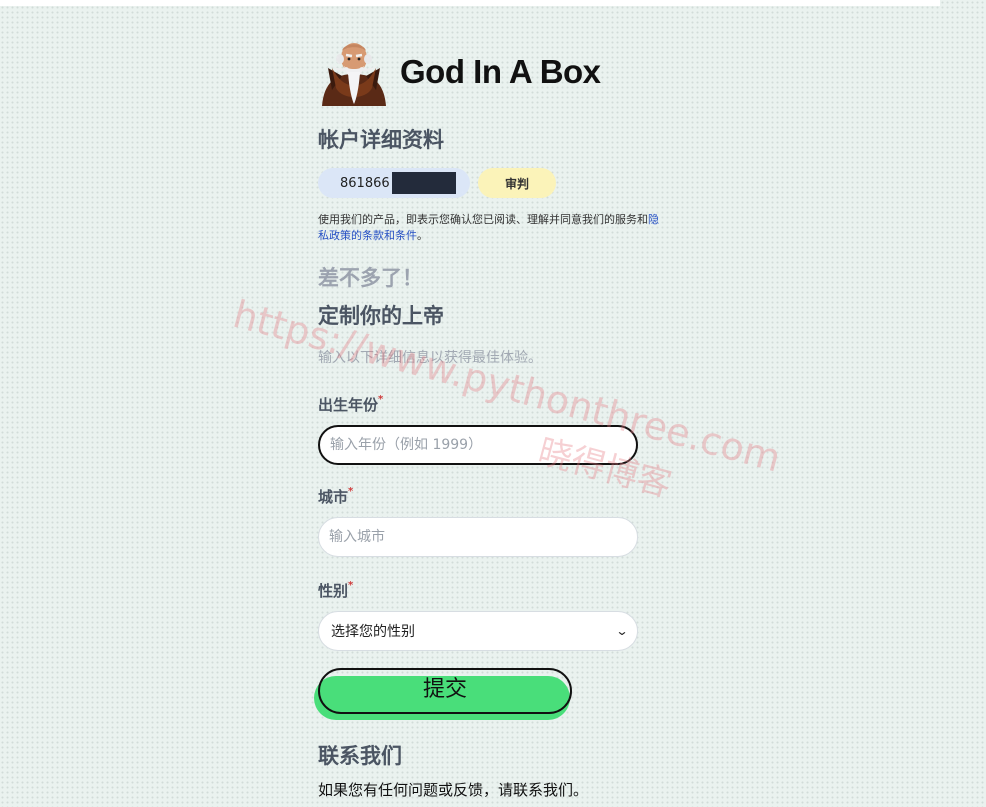 This screenshot has height=807, width=986. Describe the element at coordinates (354, 72) in the screenshot. I see `wizard-avatar-logo` at that location.